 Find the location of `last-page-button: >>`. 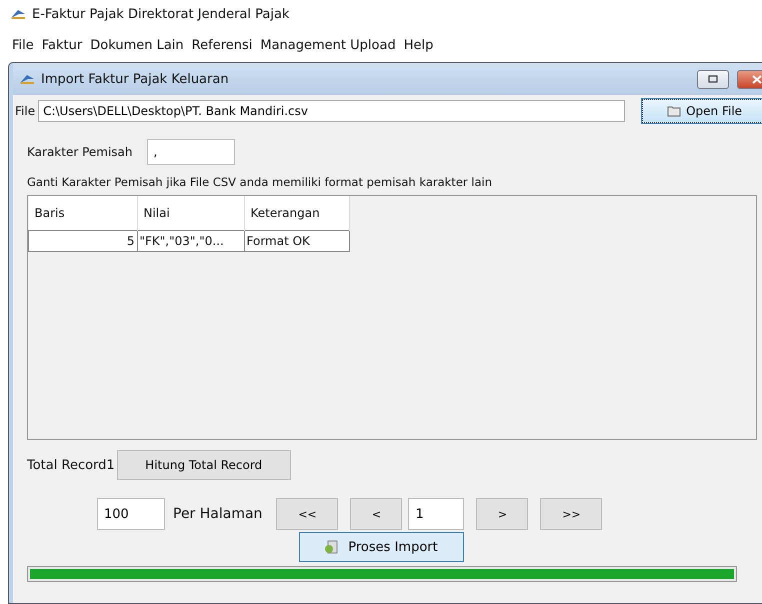

last-page-button: >> is located at coordinates (571, 514).